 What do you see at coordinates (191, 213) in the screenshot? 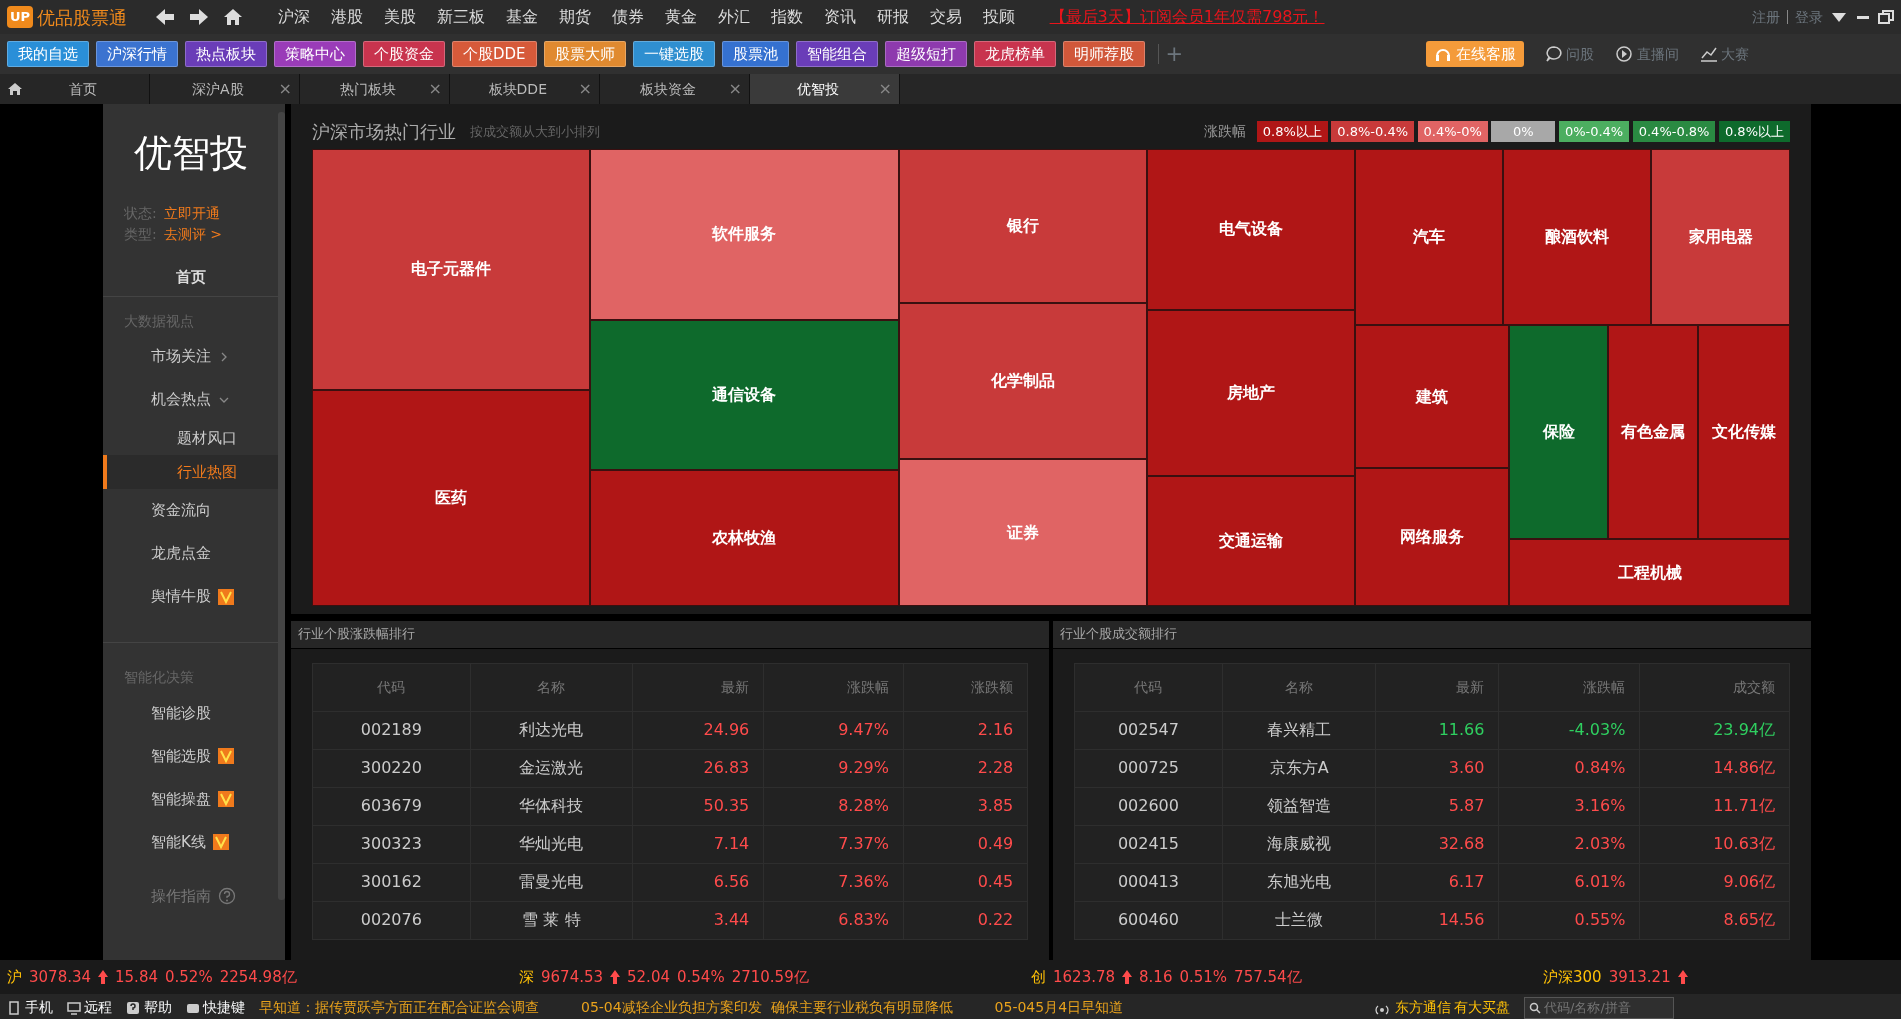
I see `status-link: 立即开通` at bounding box center [191, 213].